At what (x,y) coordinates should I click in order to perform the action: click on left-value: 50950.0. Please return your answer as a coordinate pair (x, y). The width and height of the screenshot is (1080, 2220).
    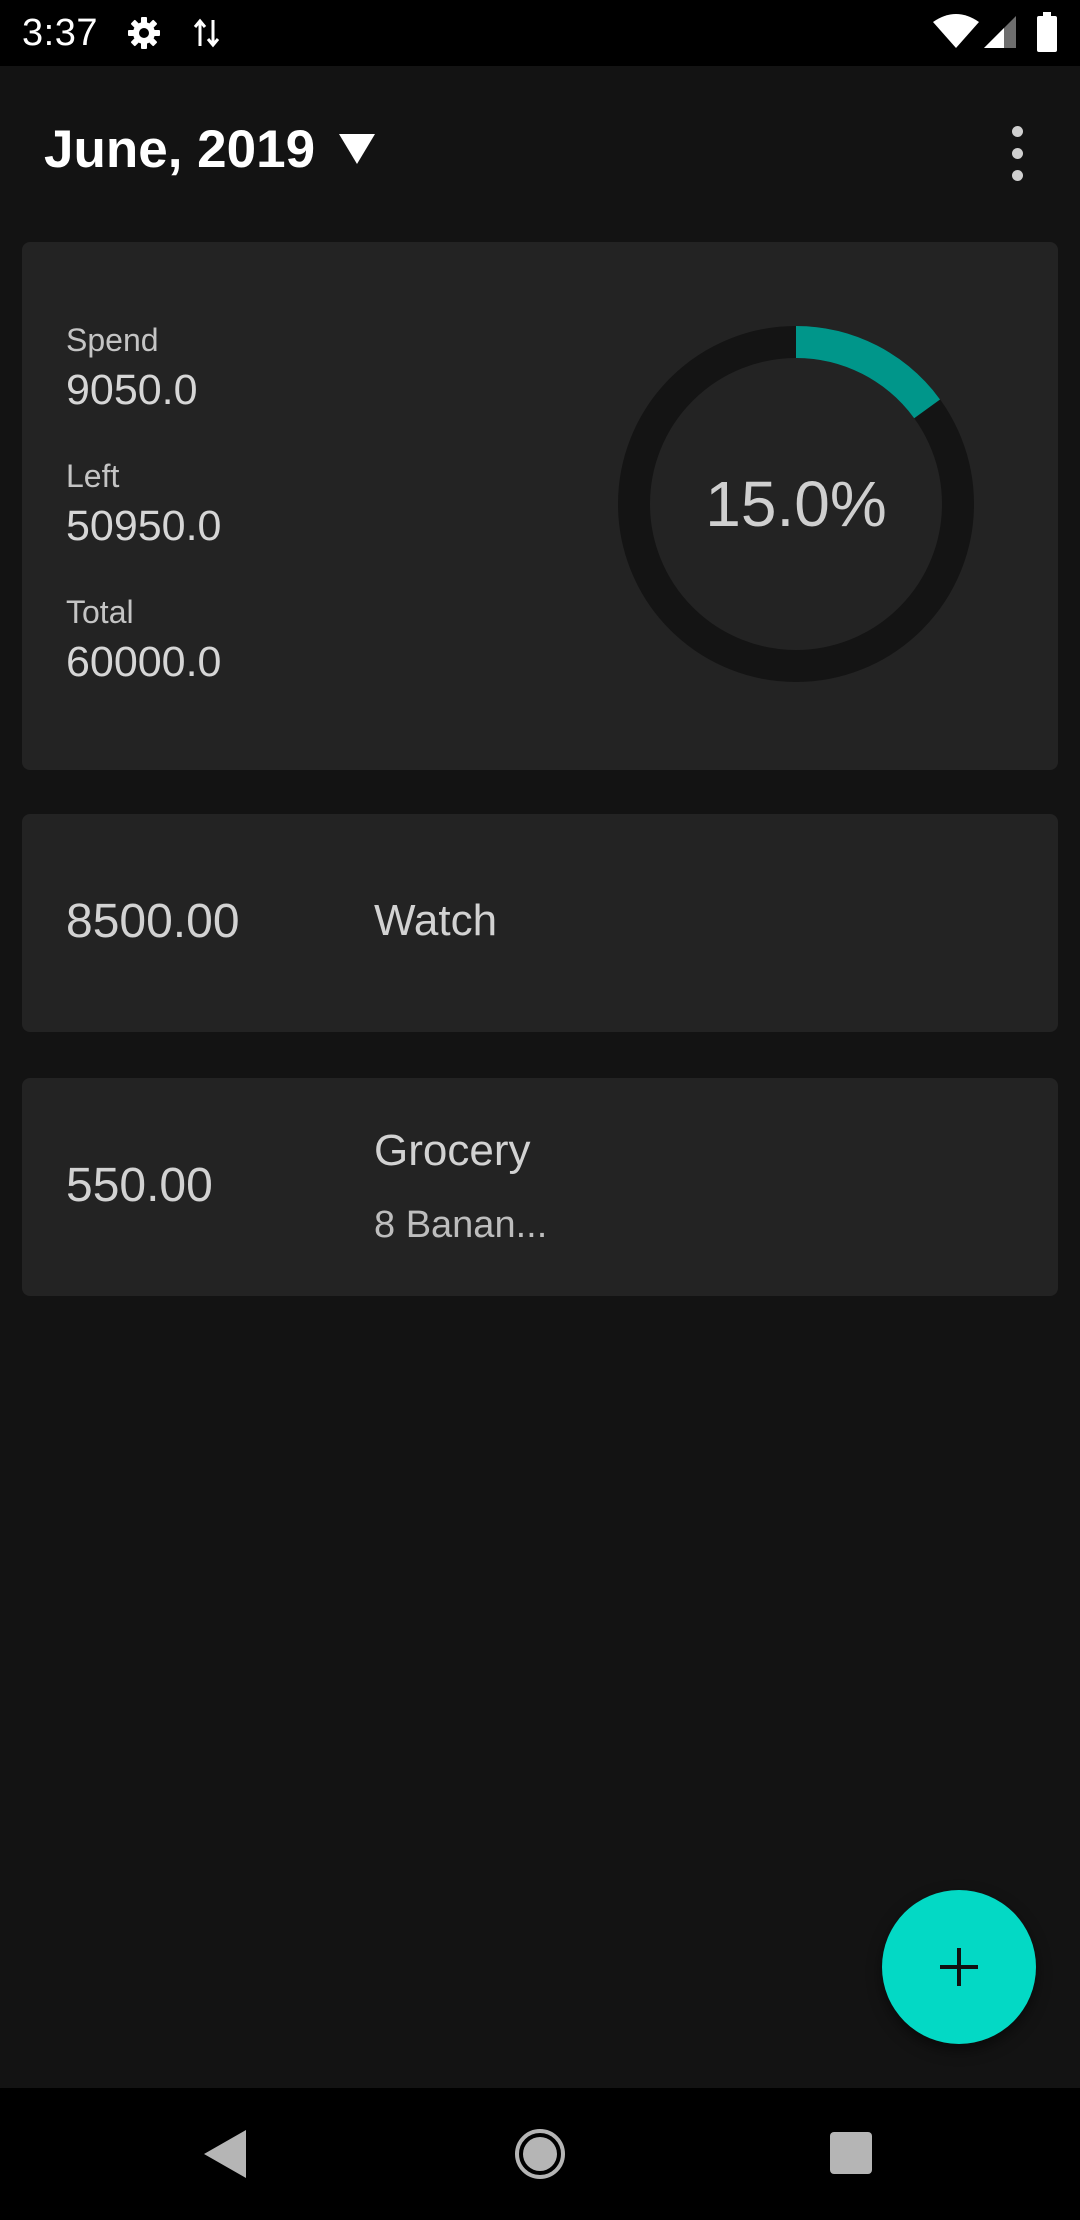
    Looking at the image, I should click on (144, 526).